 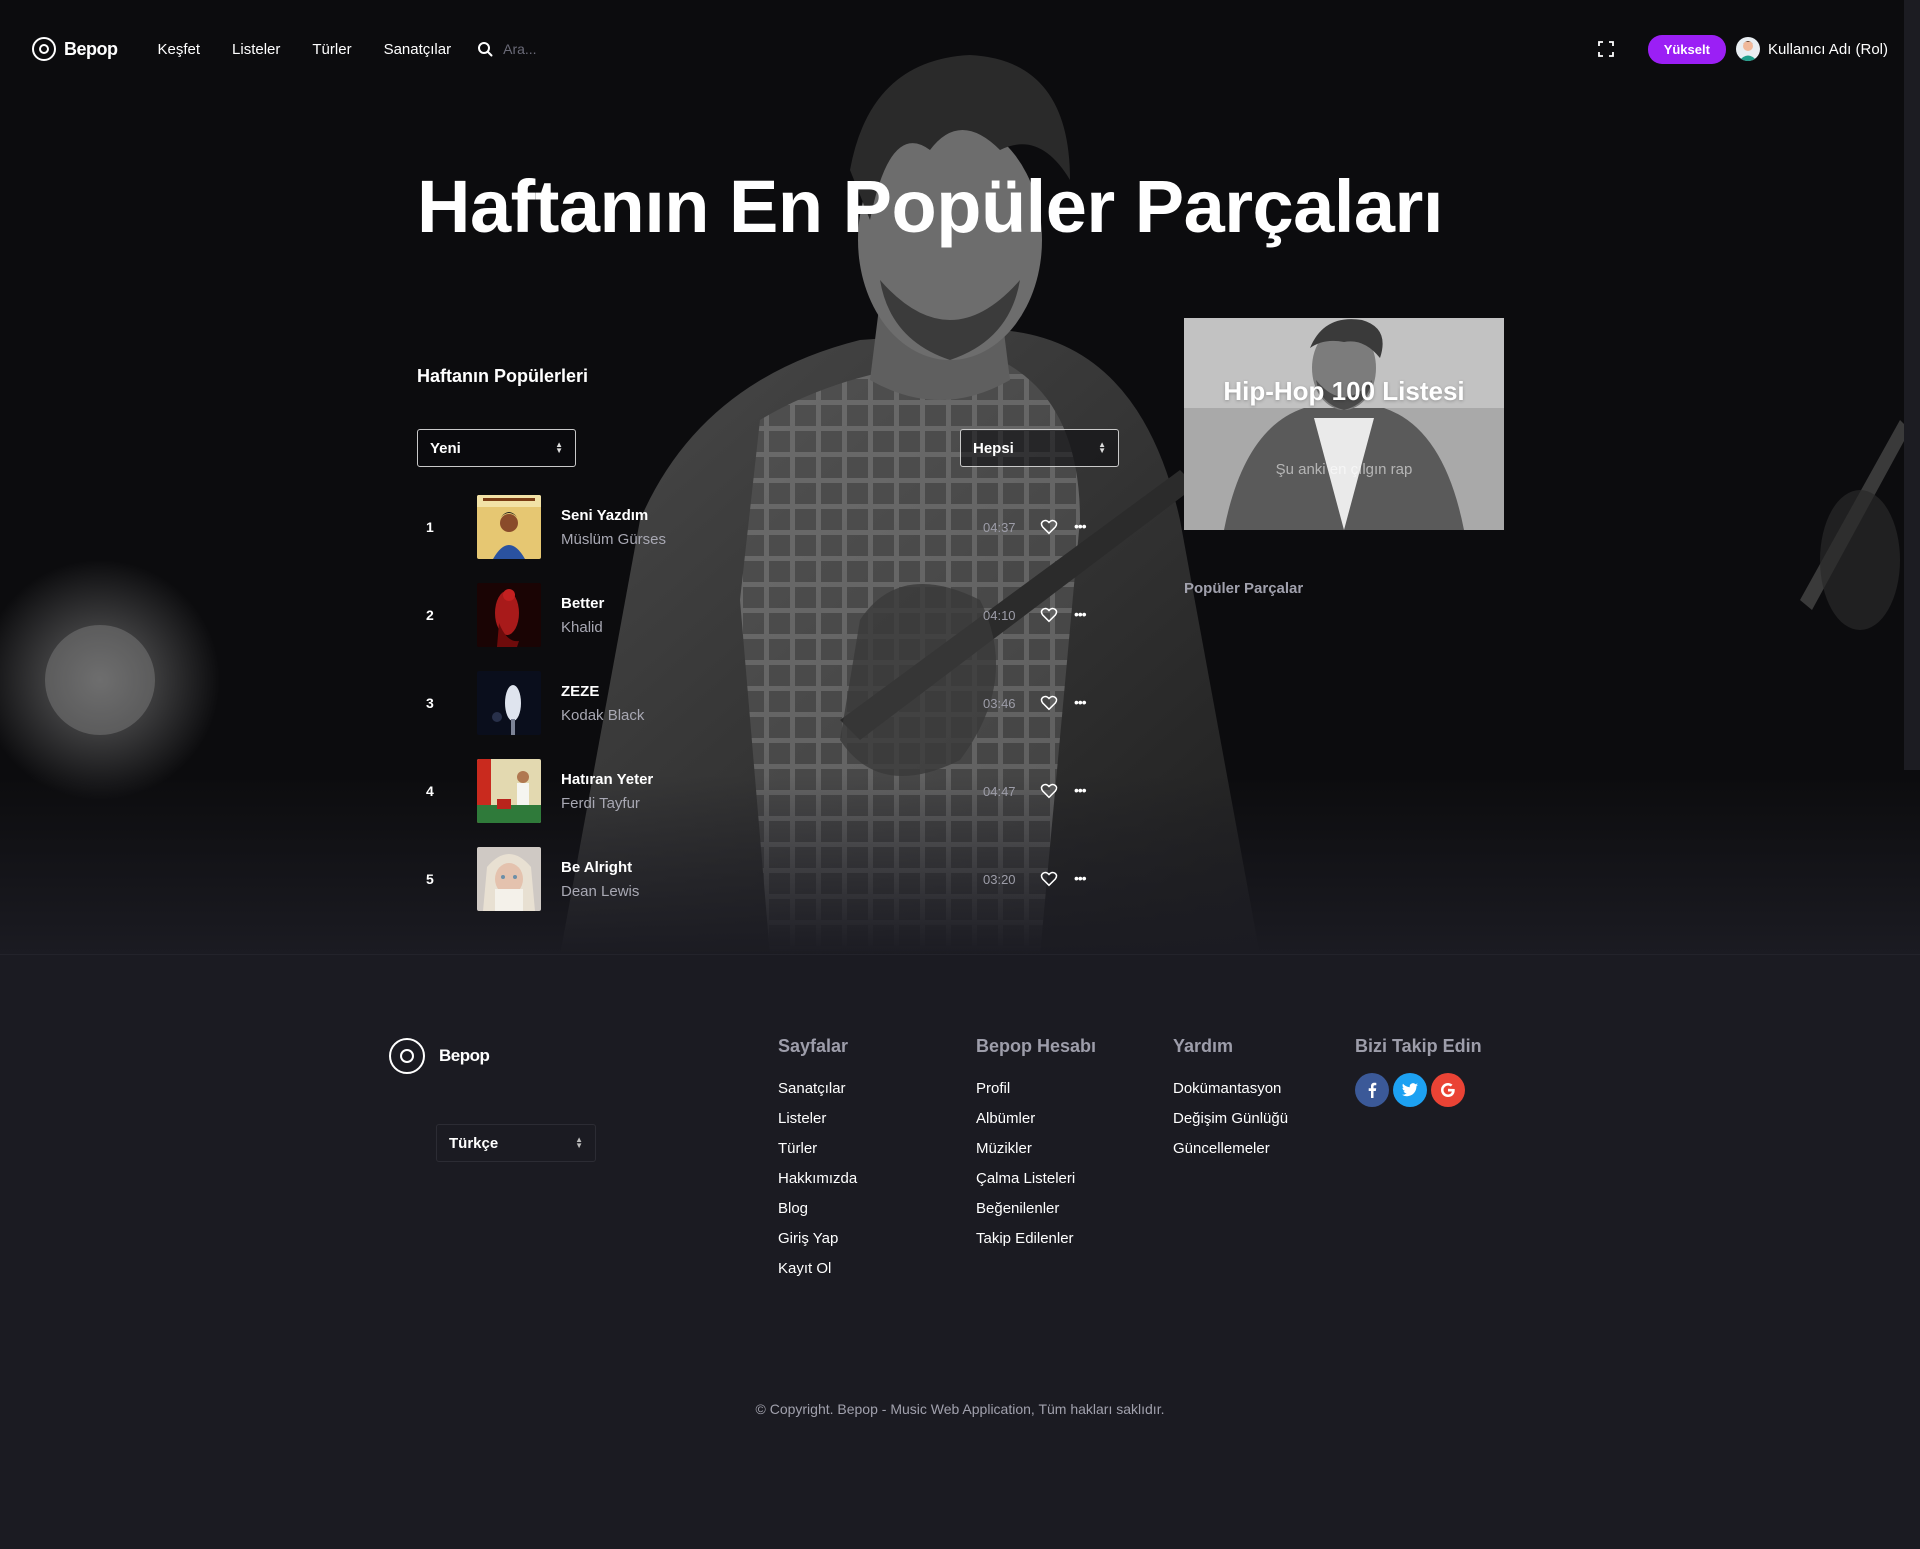 I want to click on footer-link: Değişim Günlüğü, so click(x=1230, y=1119).